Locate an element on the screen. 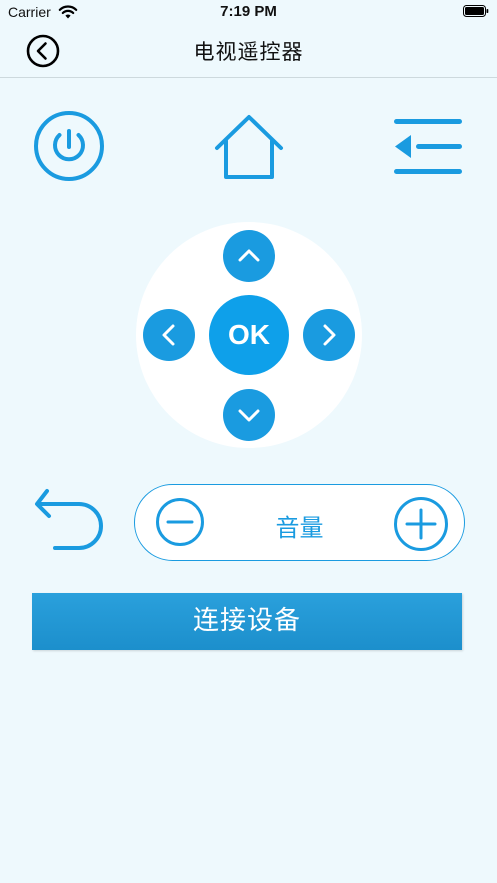 Image resolution: width=497 pixels, height=883 pixels. power-button is located at coordinates (69, 146).